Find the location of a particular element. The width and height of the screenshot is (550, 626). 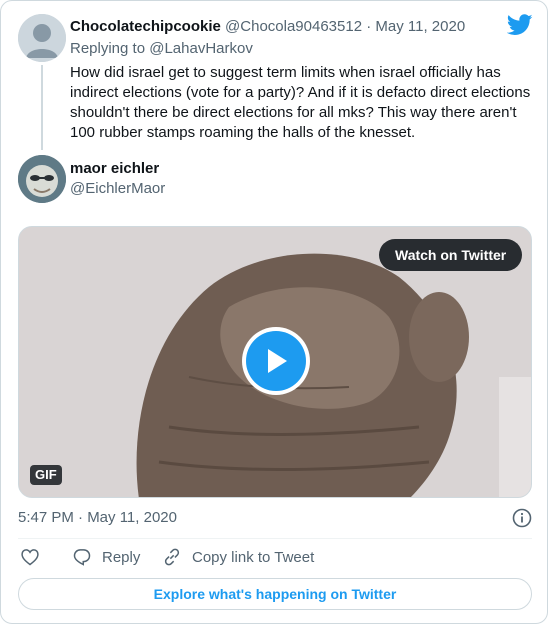

reply-button: Reply is located at coordinates (106, 557).